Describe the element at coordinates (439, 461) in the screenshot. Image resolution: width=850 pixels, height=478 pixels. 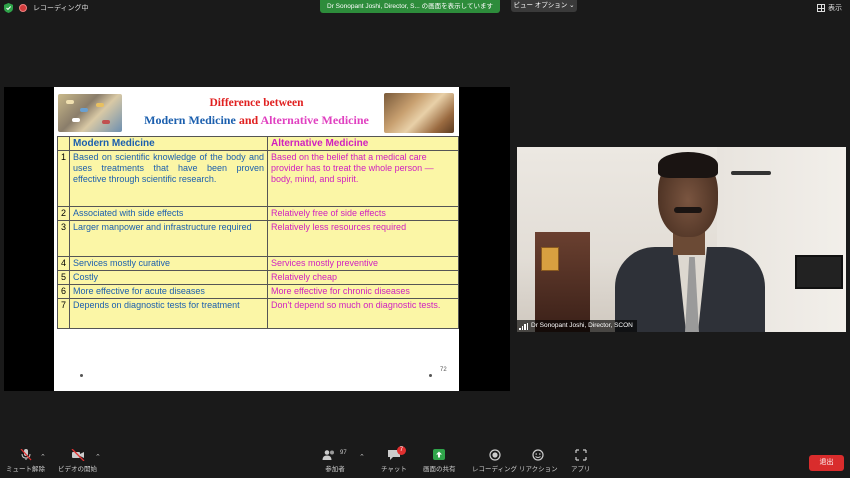
I see `share-screen-button: 画面の共有` at that location.